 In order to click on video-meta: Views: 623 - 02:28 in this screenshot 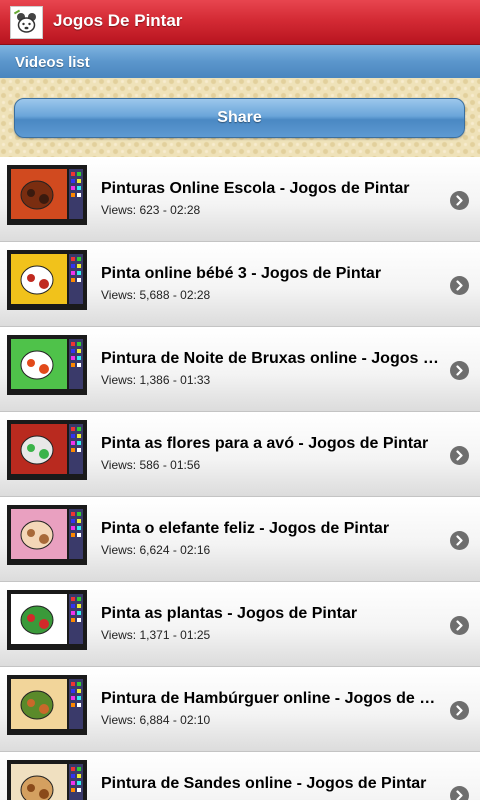, I will do `click(151, 210)`.